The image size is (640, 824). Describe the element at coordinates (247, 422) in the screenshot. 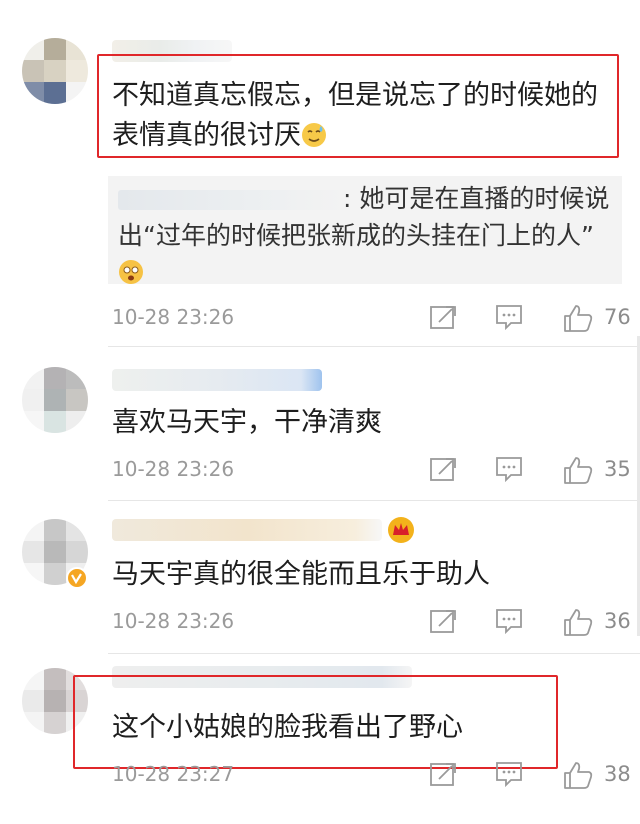

I see `comment-text: 喜欢马天宇，干净清爽` at that location.